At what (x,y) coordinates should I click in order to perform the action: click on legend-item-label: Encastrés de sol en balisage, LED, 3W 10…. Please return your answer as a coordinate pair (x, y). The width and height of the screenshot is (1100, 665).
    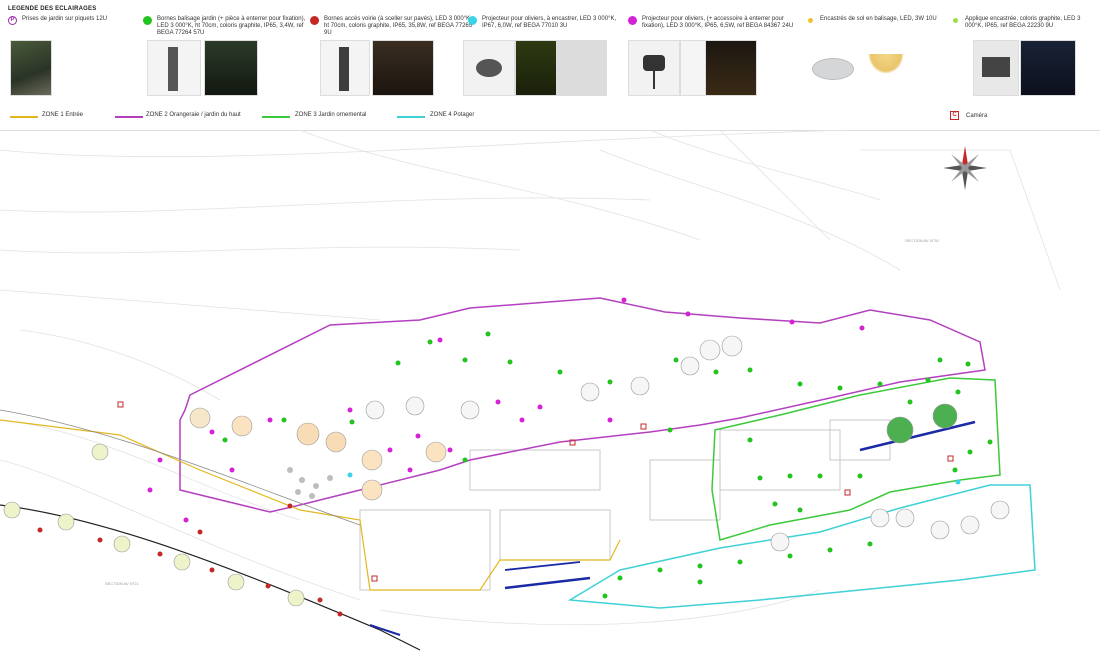
    Looking at the image, I should click on (878, 19).